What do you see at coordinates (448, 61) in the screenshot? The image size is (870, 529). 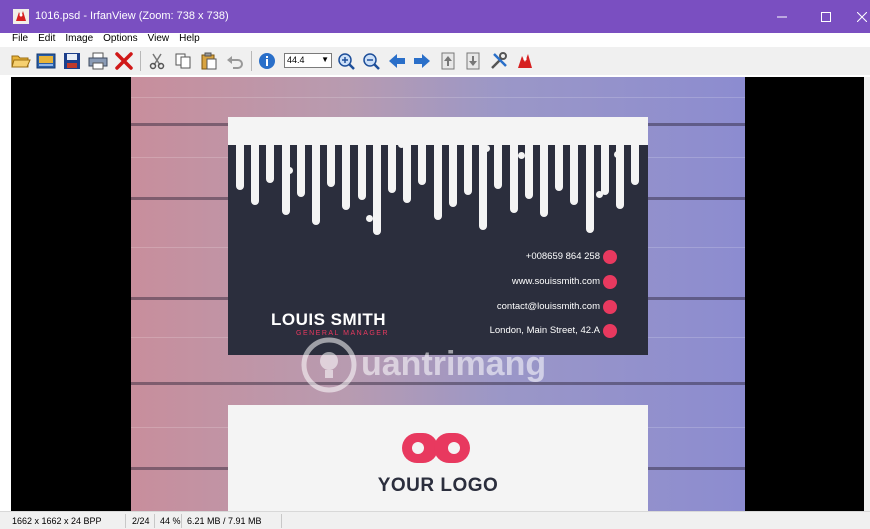 I see `first-page-button` at bounding box center [448, 61].